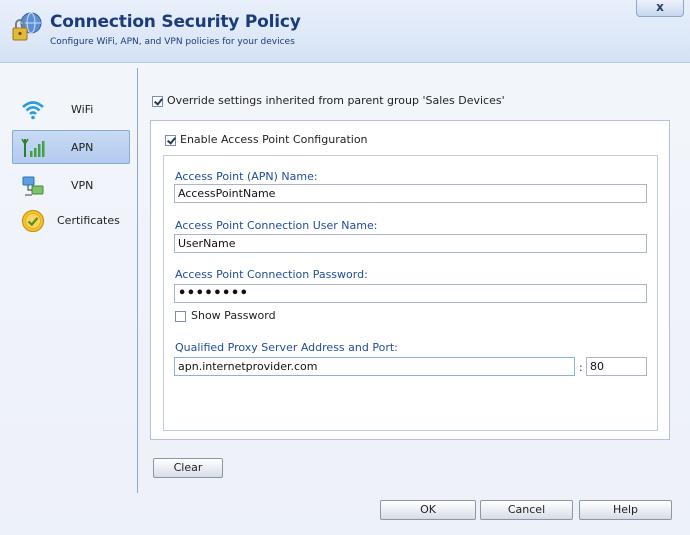  I want to click on sidebar-item-apn: APN, so click(71, 147).